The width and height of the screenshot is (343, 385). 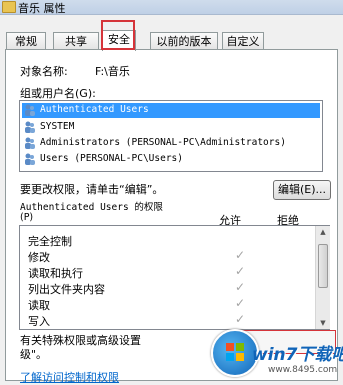 I want to click on permission-name: 完全控制, so click(x=50, y=241).